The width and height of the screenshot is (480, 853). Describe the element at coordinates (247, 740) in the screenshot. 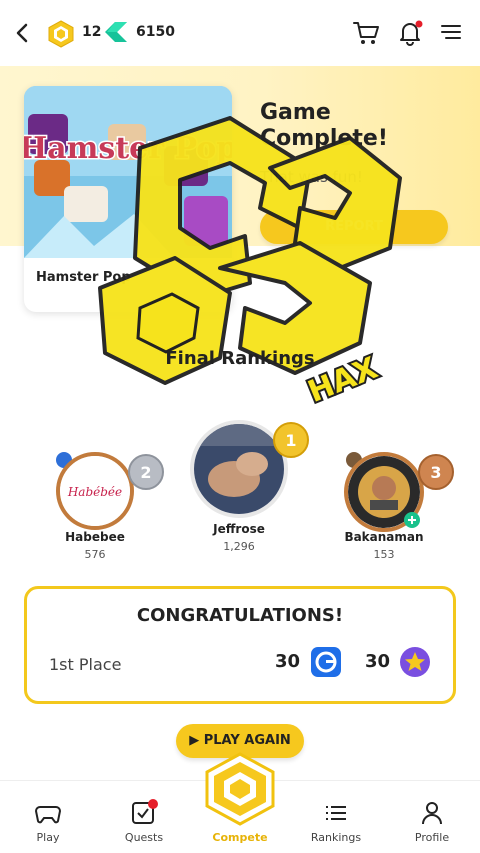

I see `play-again-label: PLAY AGAIN` at that location.